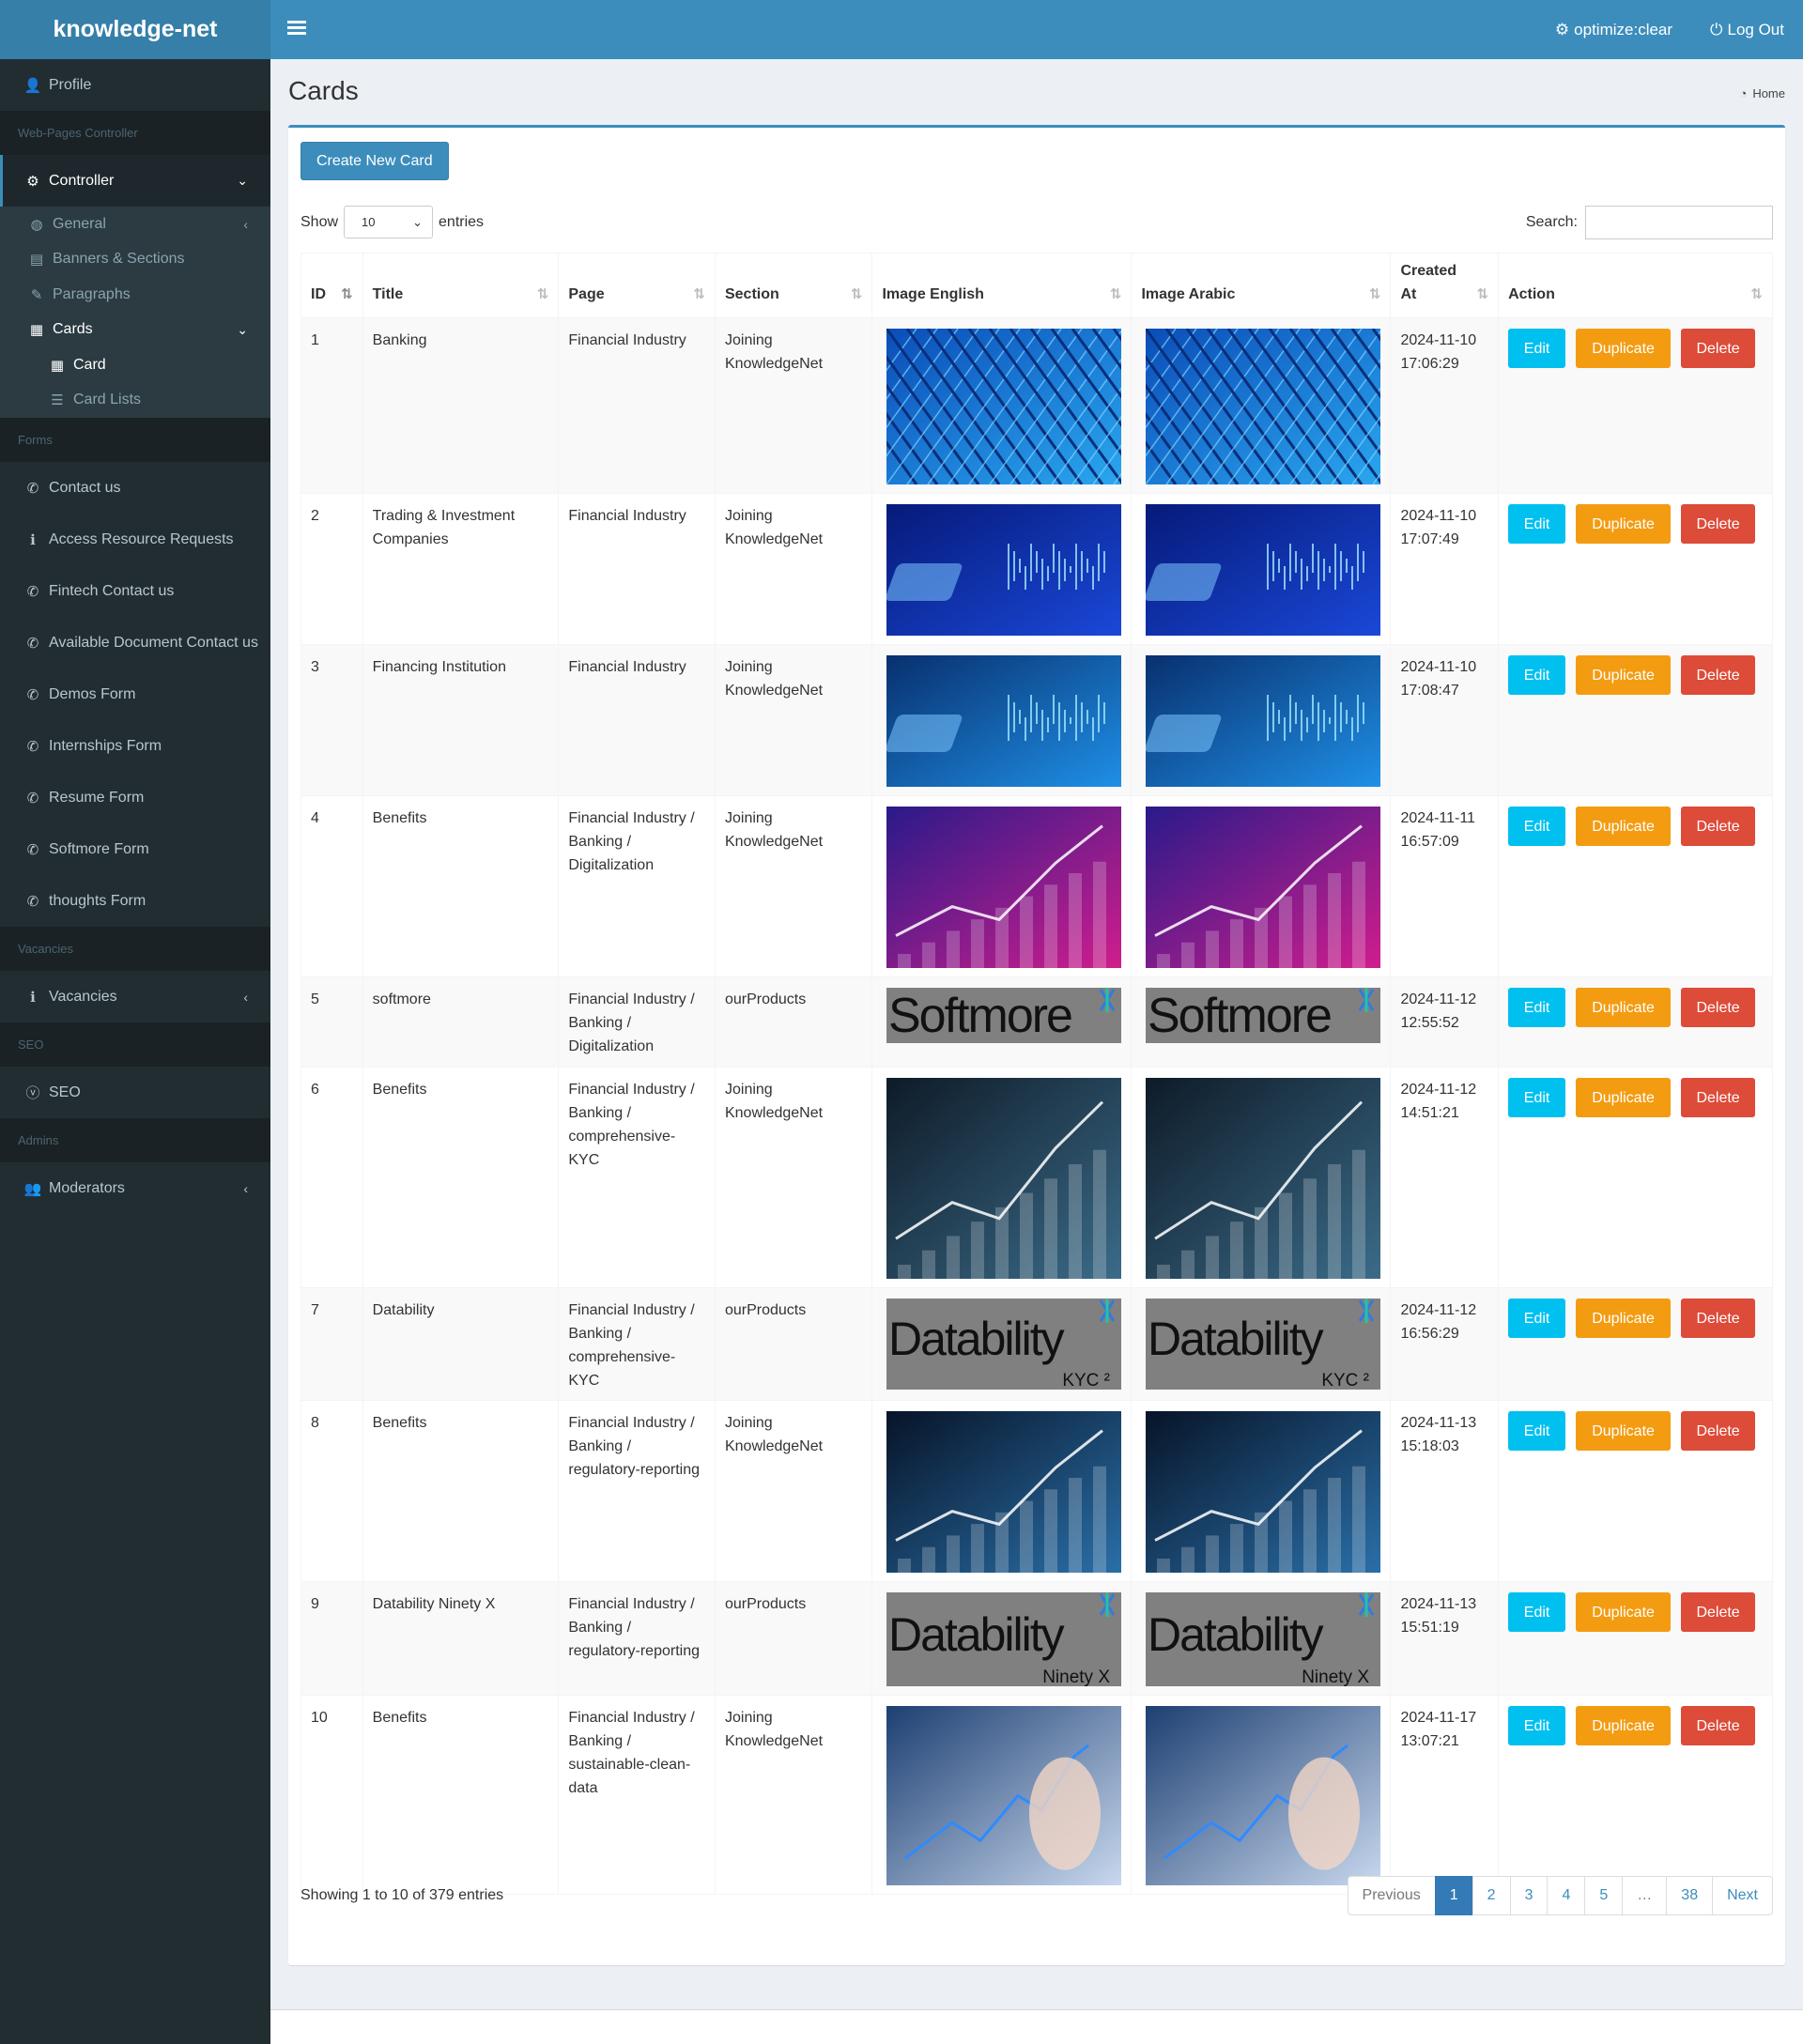 The height and width of the screenshot is (2044, 1803). What do you see at coordinates (793, 569) in the screenshot?
I see `cell-section: Joining KnowledgeNet` at bounding box center [793, 569].